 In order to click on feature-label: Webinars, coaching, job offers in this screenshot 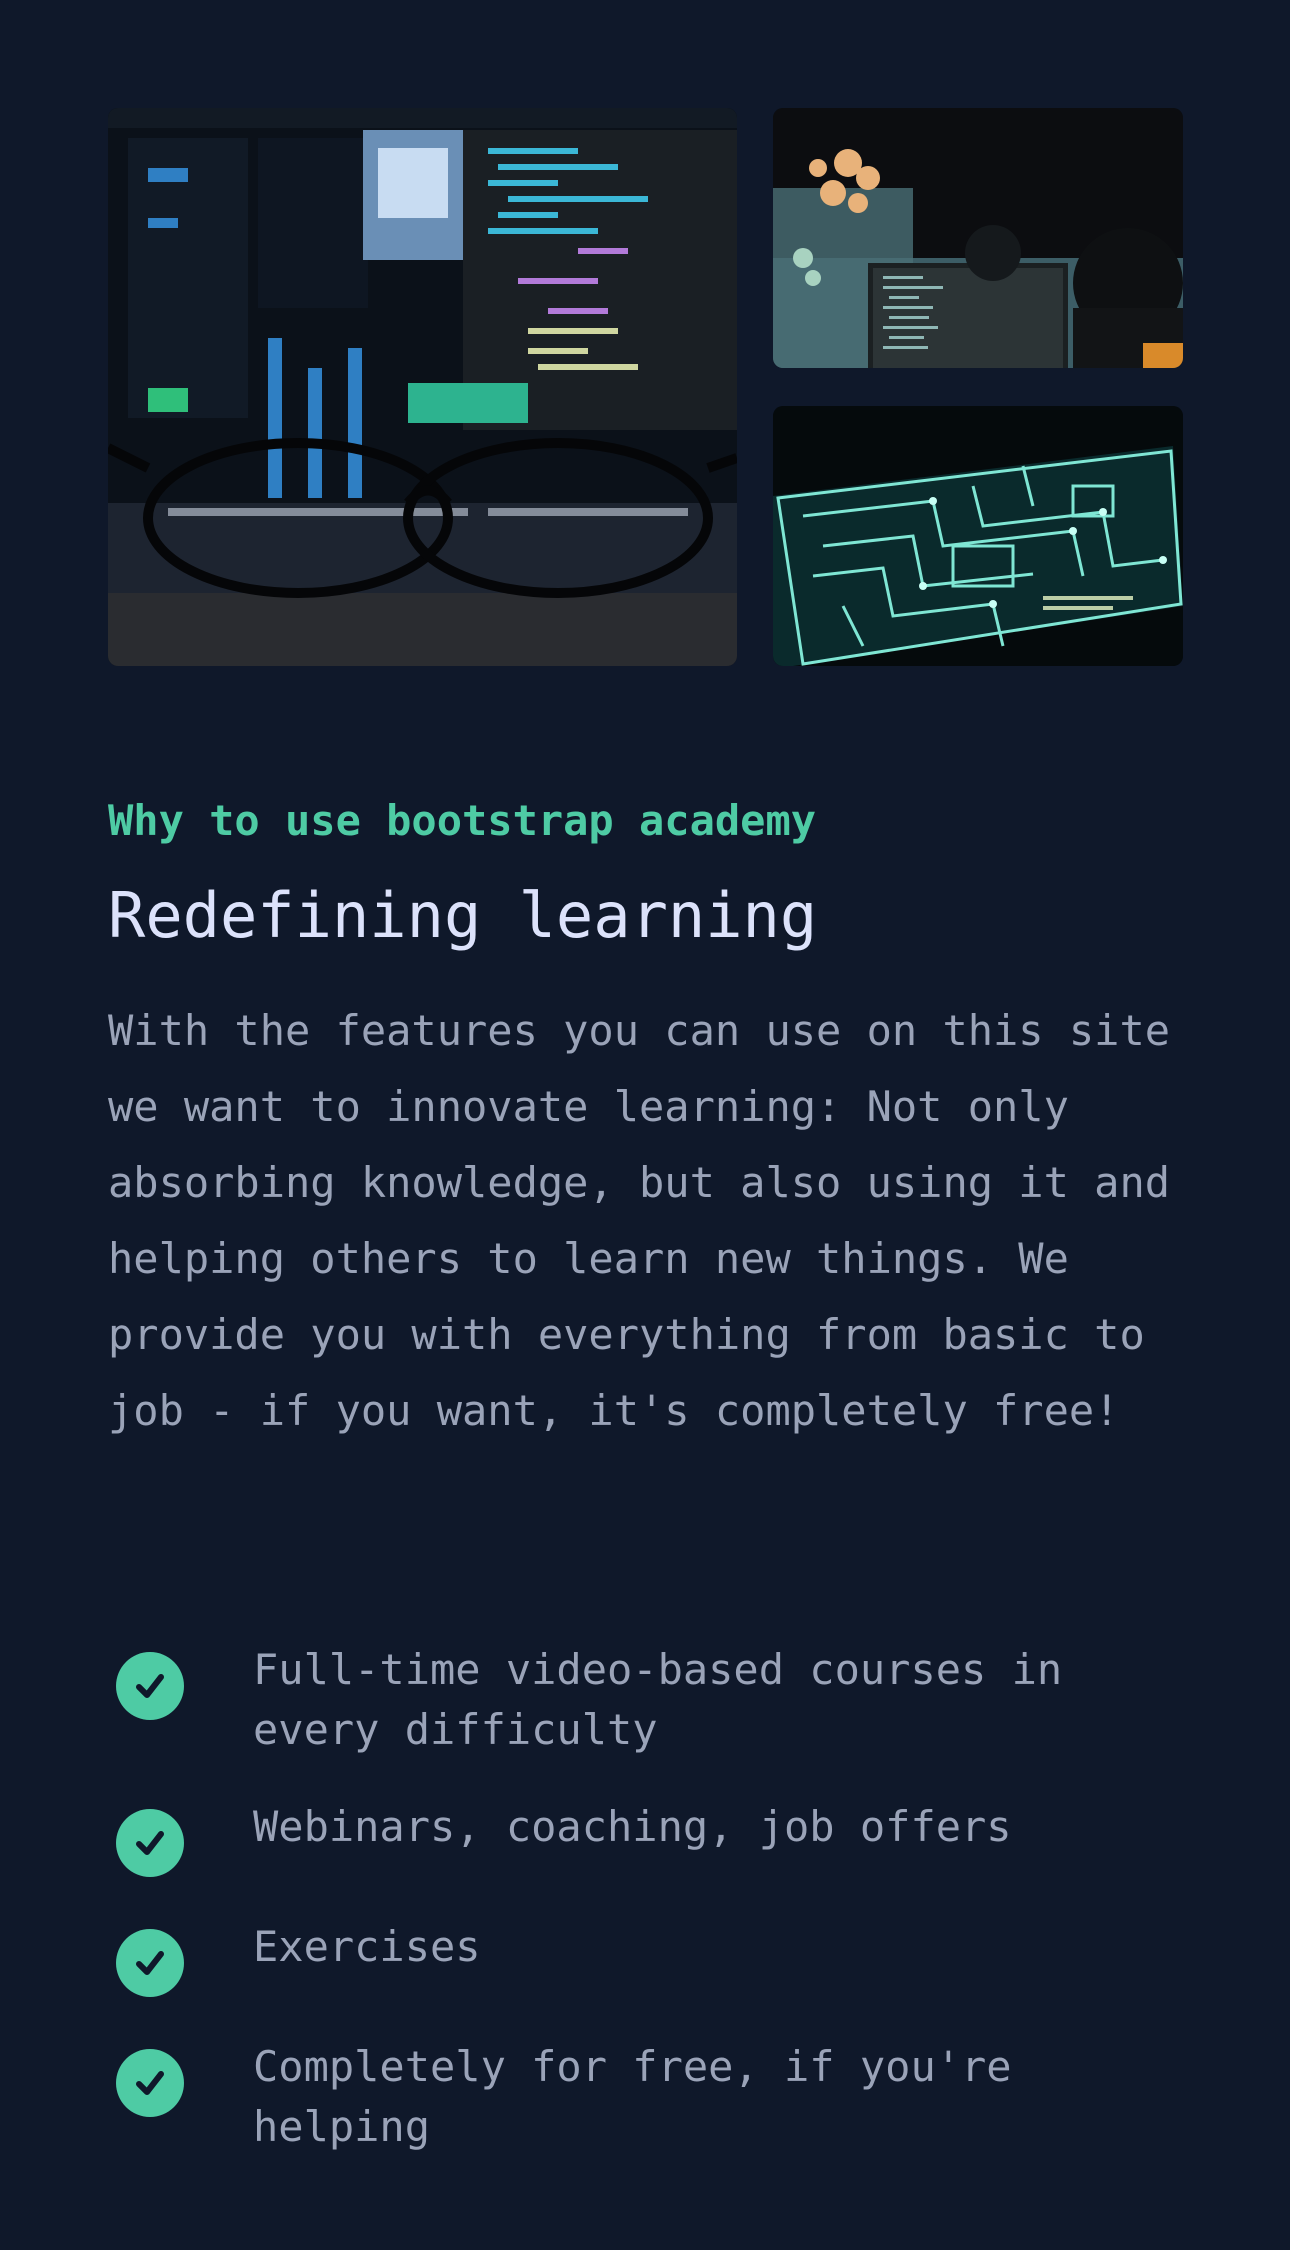, I will do `click(632, 1826)`.